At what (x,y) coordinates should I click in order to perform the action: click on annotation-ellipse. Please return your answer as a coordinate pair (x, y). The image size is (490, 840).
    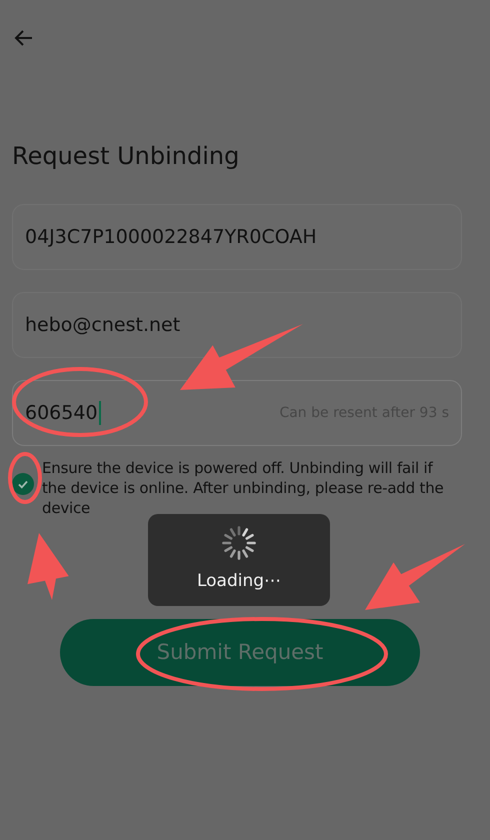
    Looking at the image, I should click on (25, 478).